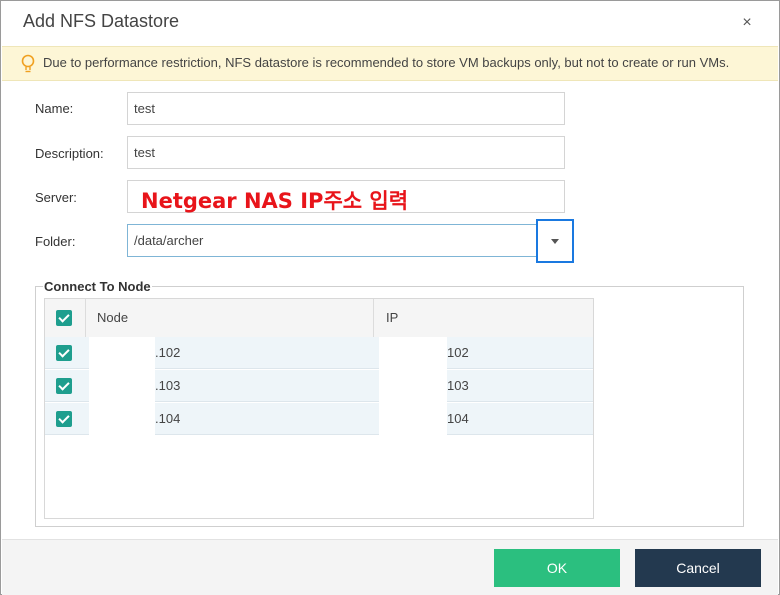 The width and height of the screenshot is (780, 595). I want to click on folder-dropdown-button, so click(555, 241).